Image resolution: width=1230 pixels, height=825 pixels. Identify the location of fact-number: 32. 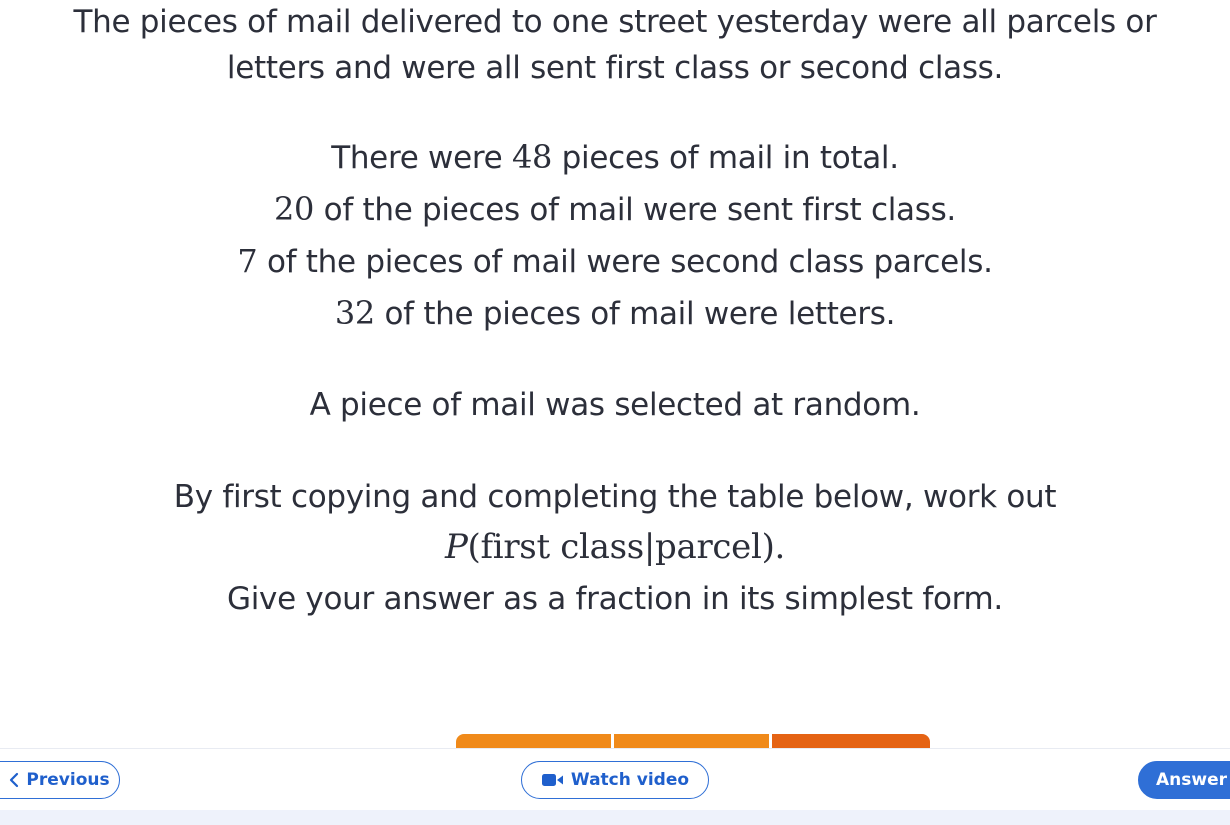
(354, 313).